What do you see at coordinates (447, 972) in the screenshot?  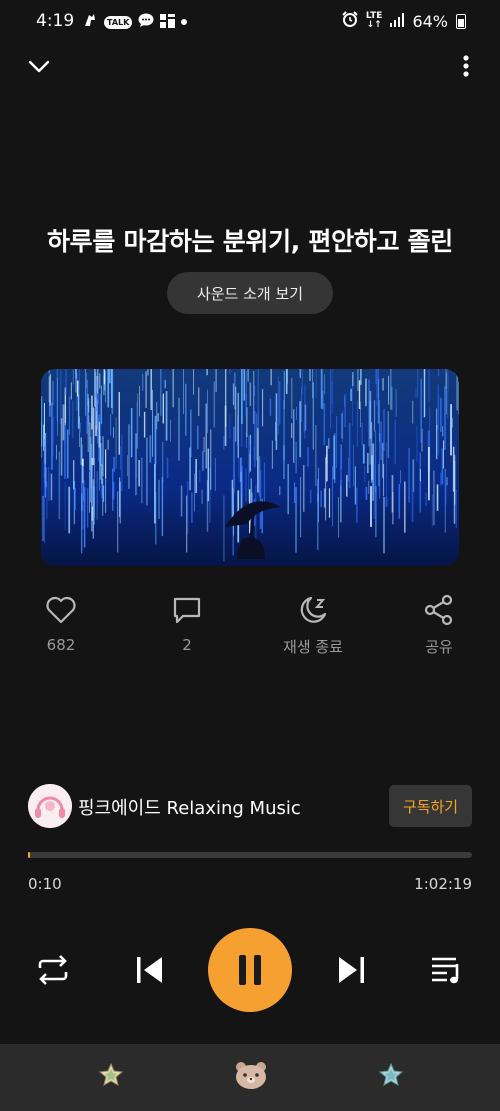 I see `playlist-icon` at bounding box center [447, 972].